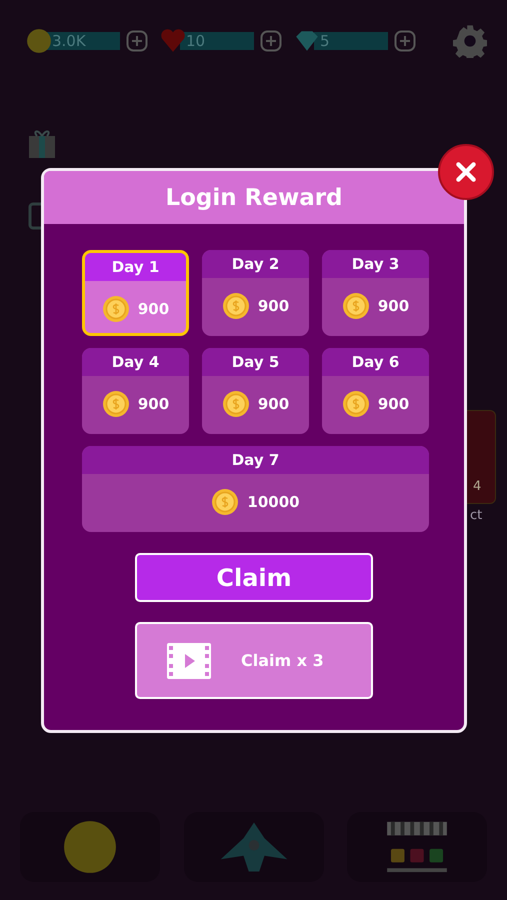 The width and height of the screenshot is (507, 900). What do you see at coordinates (189, 660) in the screenshot?
I see `video-icon` at bounding box center [189, 660].